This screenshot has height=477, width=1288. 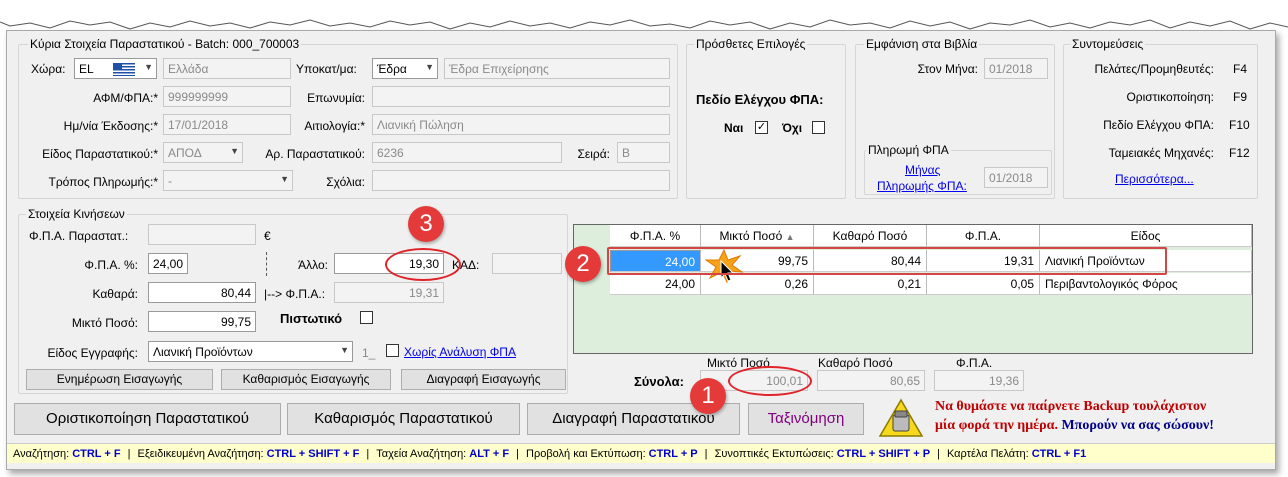 What do you see at coordinates (467, 152) in the screenshot?
I see `docno-field: 6236` at bounding box center [467, 152].